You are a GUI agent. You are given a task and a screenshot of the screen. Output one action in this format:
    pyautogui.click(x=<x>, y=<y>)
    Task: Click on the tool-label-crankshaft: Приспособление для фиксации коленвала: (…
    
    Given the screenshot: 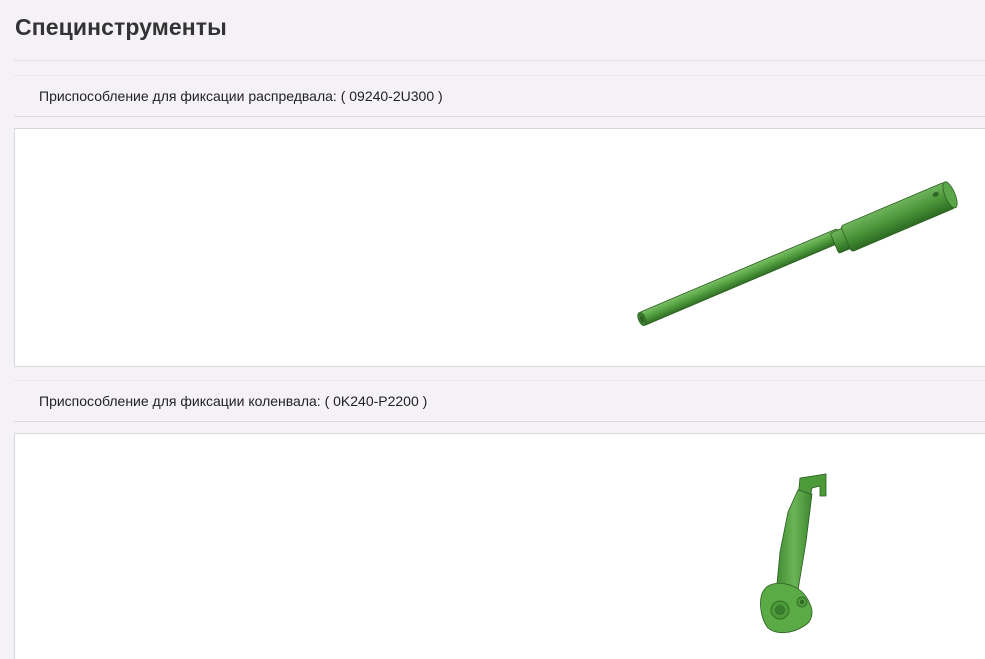 What is the action you would take?
    pyautogui.click(x=233, y=401)
    